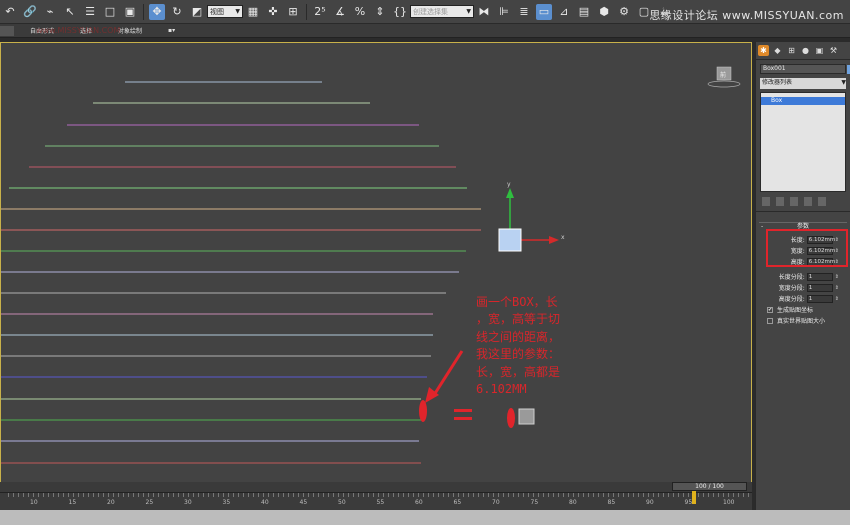 The width and height of the screenshot is (850, 525). Describe the element at coordinates (780, 201) in the screenshot. I see `show-end-result-icon` at that location.